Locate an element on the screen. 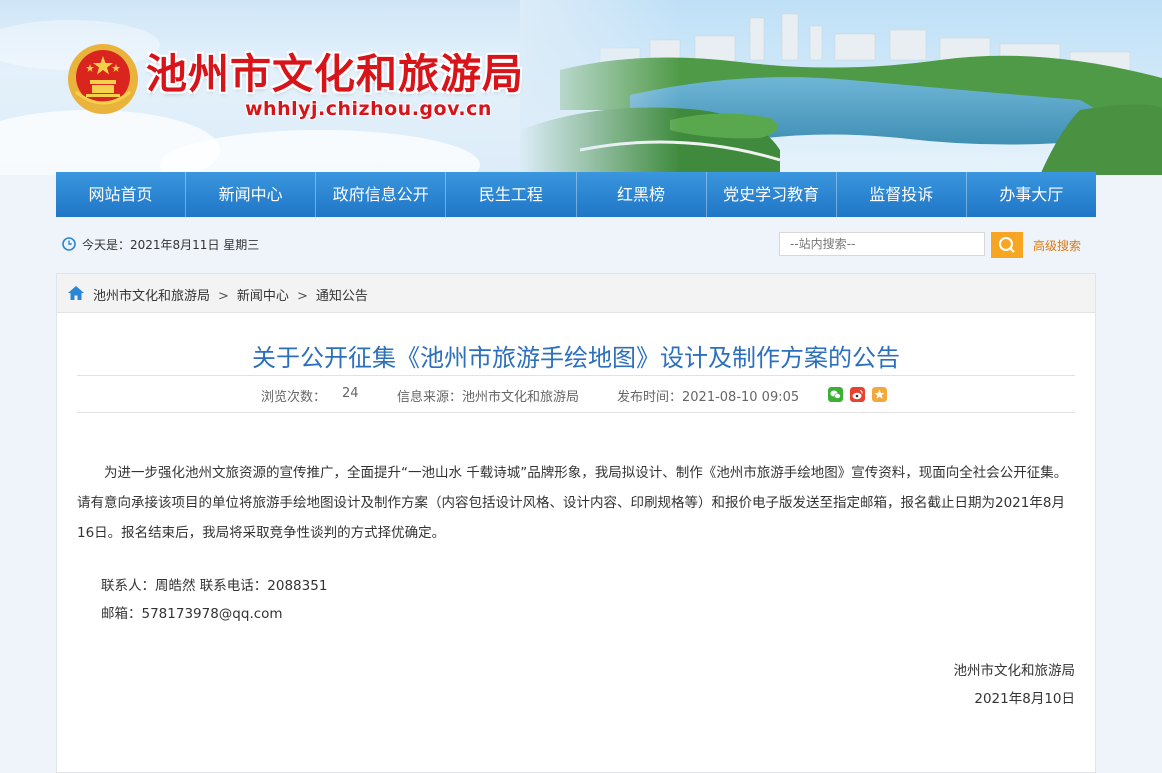  nav-item-service-hall: 办事大厅 is located at coordinates (1031, 194).